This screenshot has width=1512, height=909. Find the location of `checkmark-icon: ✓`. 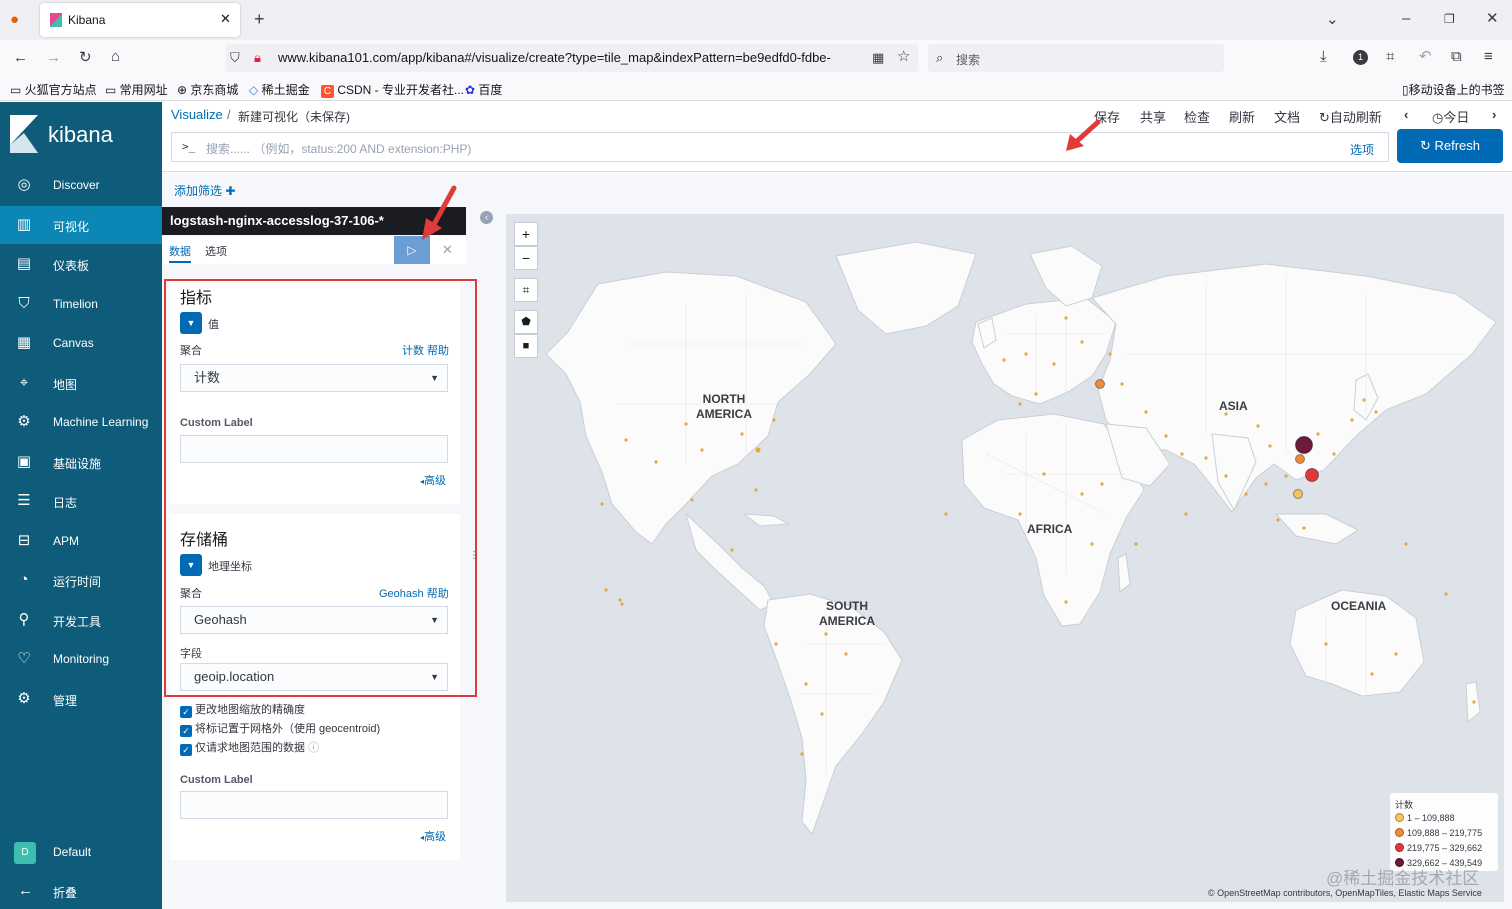

checkmark-icon: ✓ is located at coordinates (186, 712).